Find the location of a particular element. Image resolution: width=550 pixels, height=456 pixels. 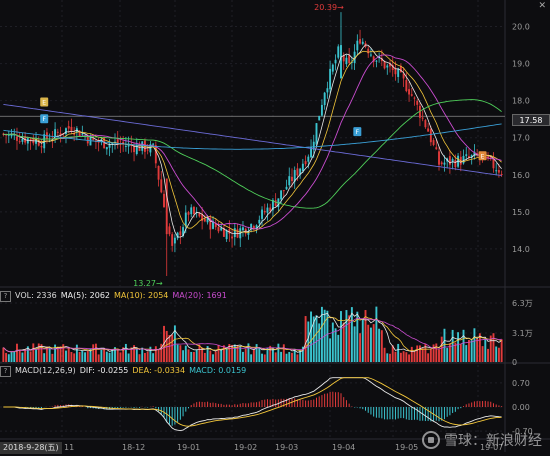

x-tick-label: 19-04 is located at coordinates (343, 447).